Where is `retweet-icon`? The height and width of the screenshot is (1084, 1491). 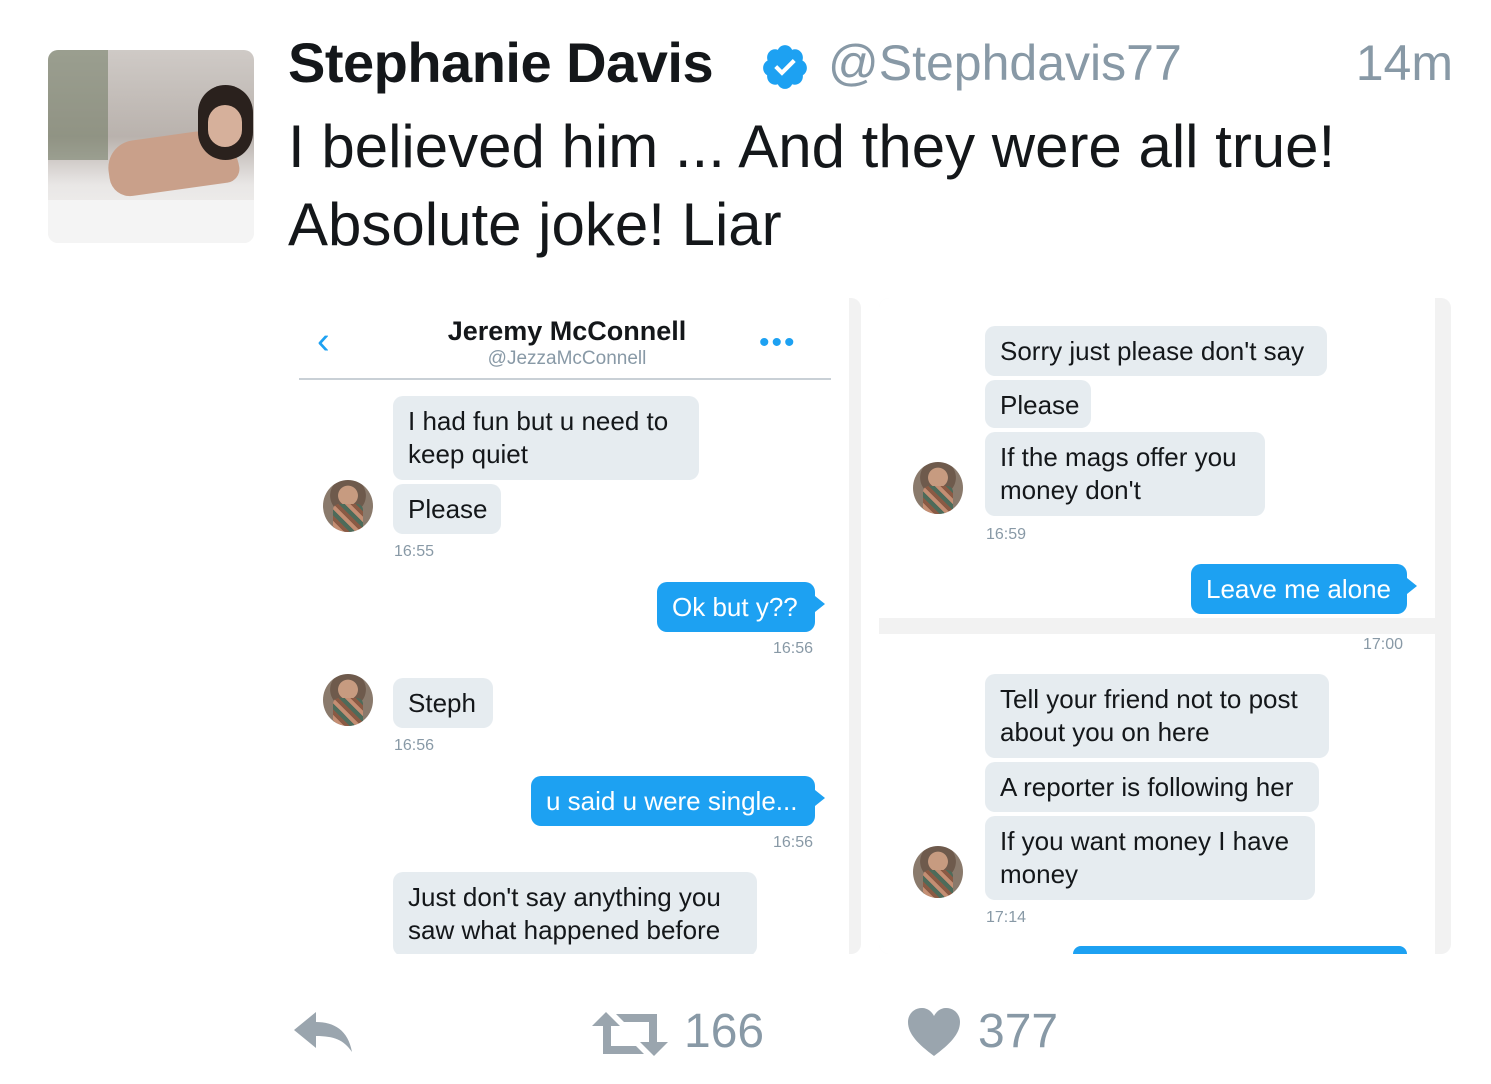 retweet-icon is located at coordinates (630, 1034).